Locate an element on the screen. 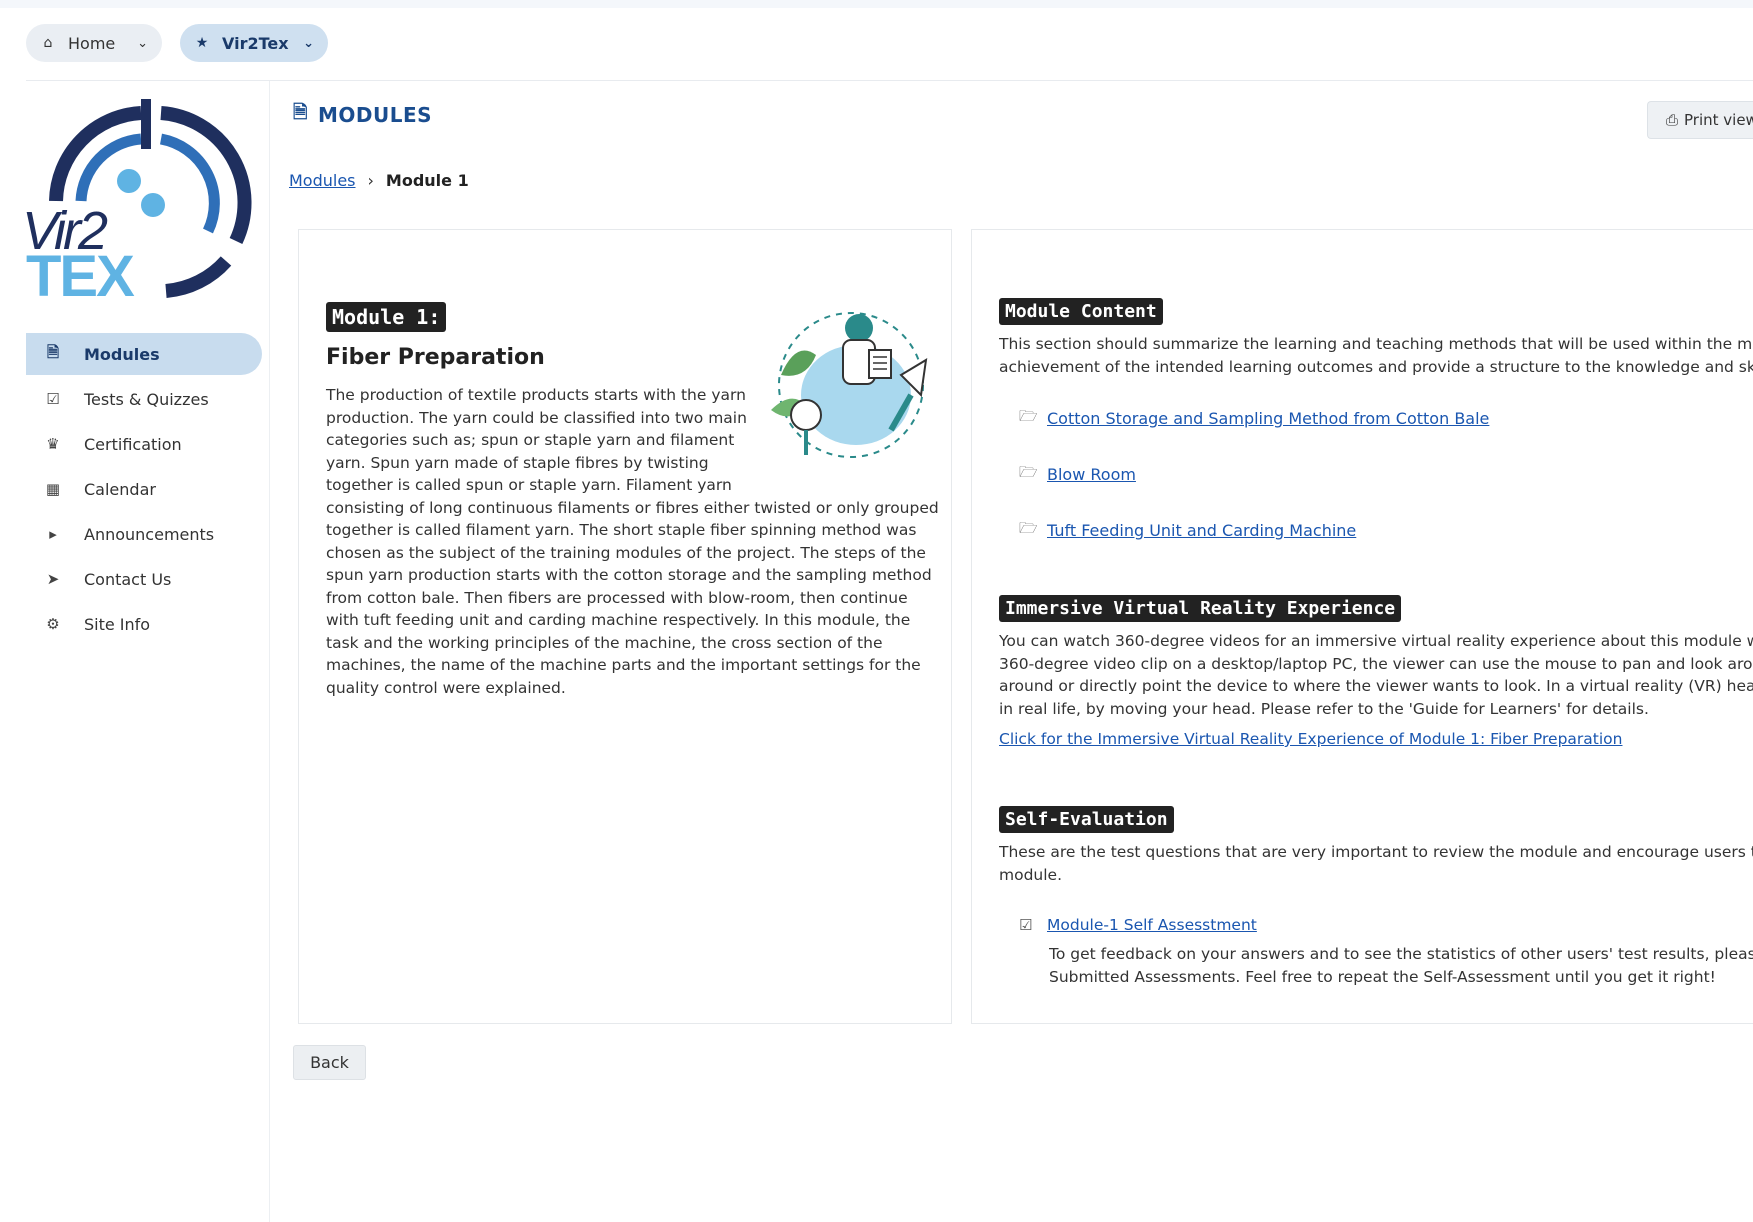 This screenshot has width=1753, height=1222. content-link-item: 🗁 Tuft Feeding Unit and Carding Machine is located at coordinates (1187, 530).